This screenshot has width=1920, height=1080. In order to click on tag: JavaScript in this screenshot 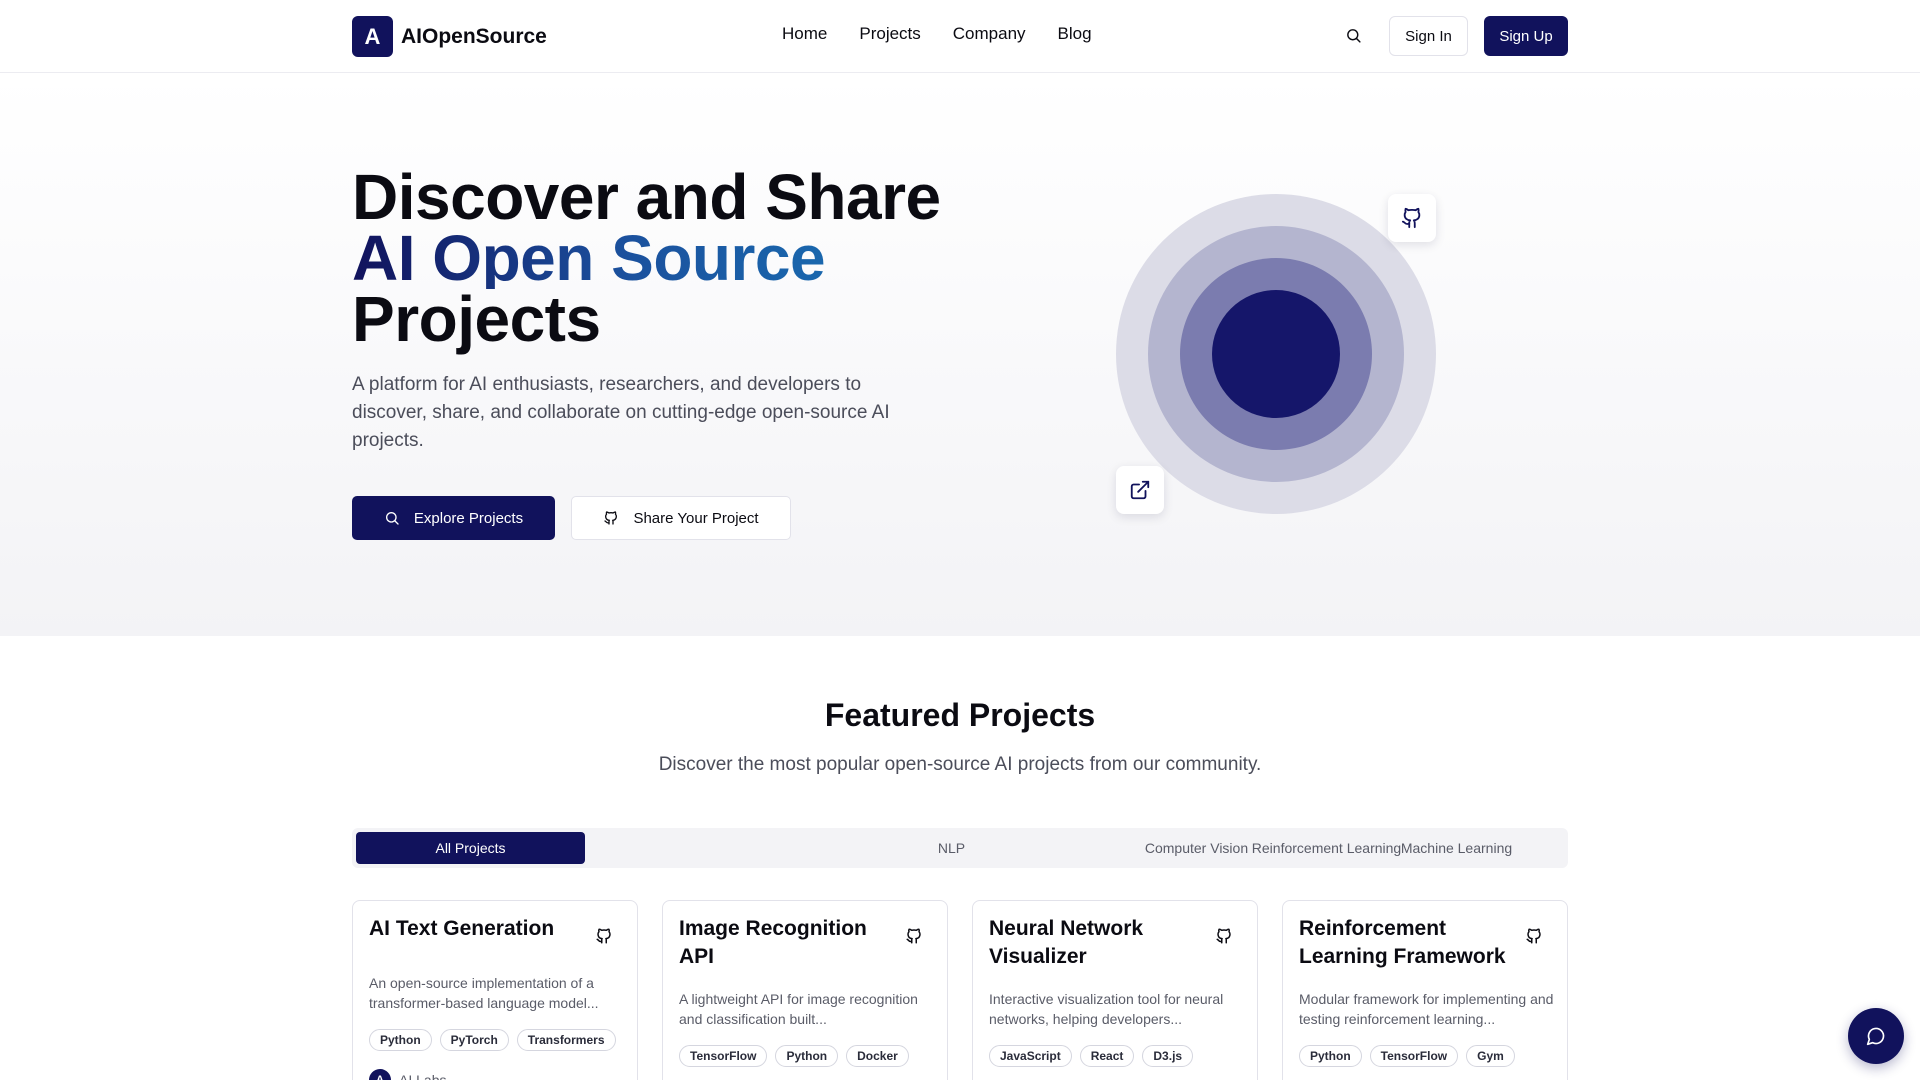, I will do `click(1030, 1056)`.